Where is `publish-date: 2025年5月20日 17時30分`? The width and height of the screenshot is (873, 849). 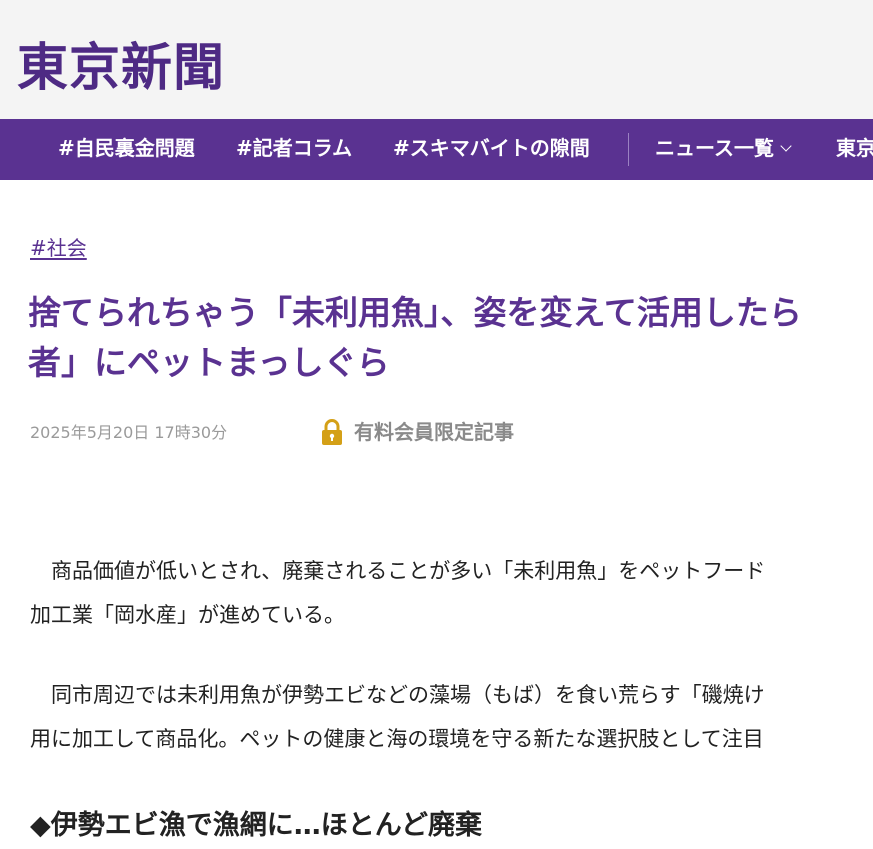 publish-date: 2025年5月20日 17時30分 is located at coordinates (129, 432).